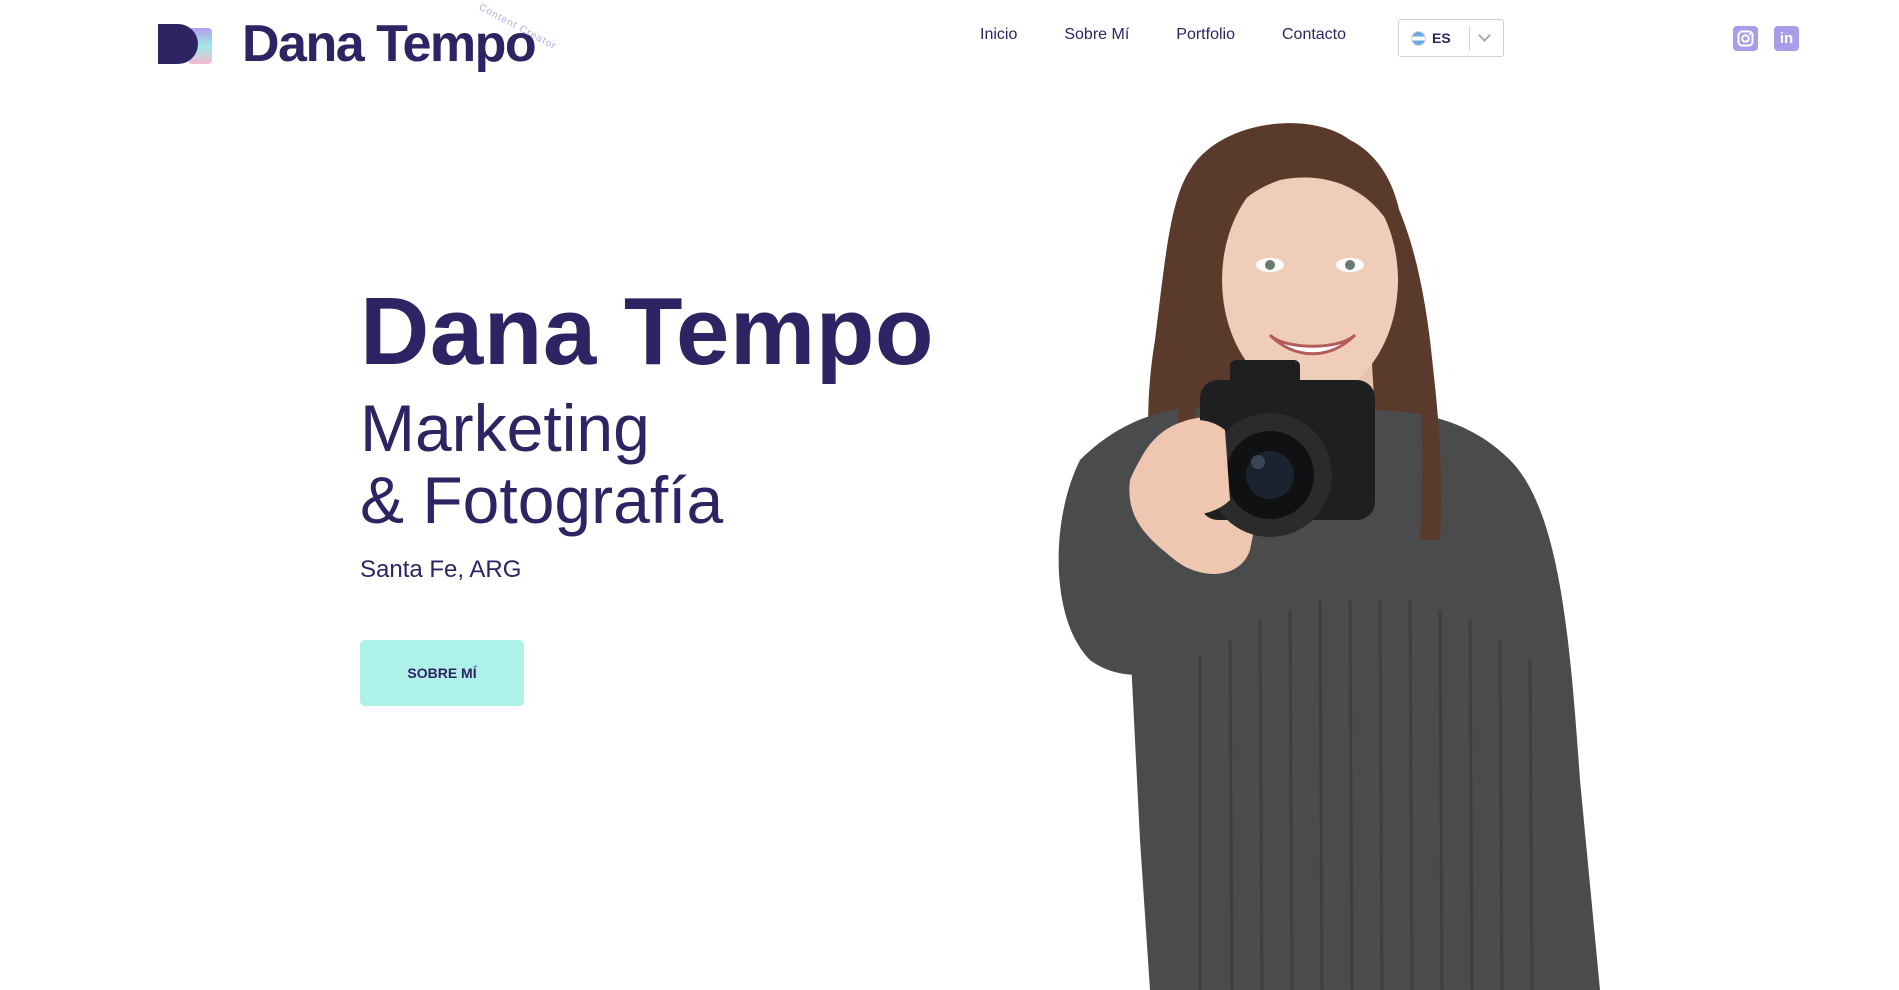  Describe the element at coordinates (1484, 35) in the screenshot. I see `chevron-down-icon` at that location.